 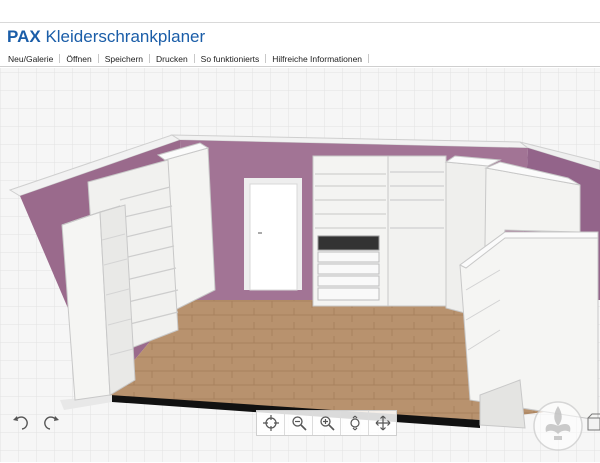 I want to click on fleur-de-lis-watermark-icon, so click(x=558, y=426).